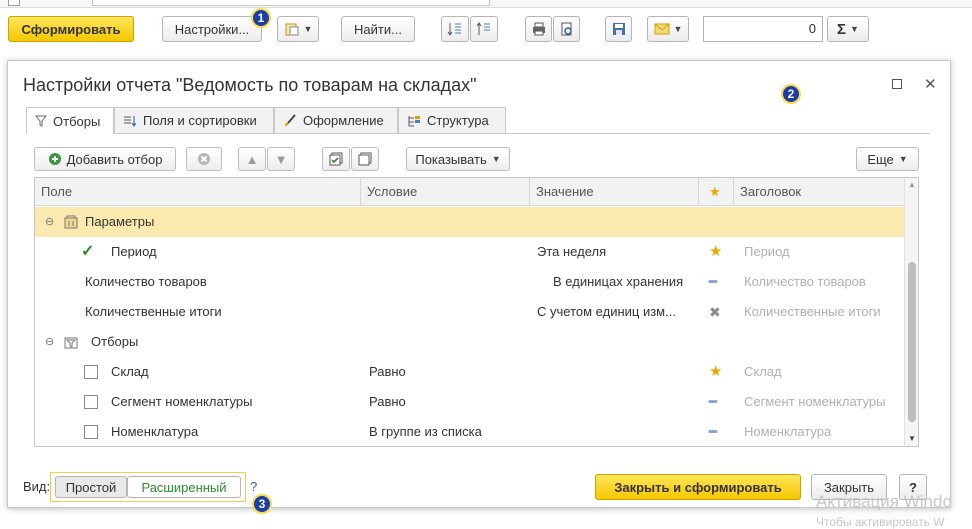 This screenshot has width=972, height=529. I want to click on column-header-condition: Условие, so click(445, 192).